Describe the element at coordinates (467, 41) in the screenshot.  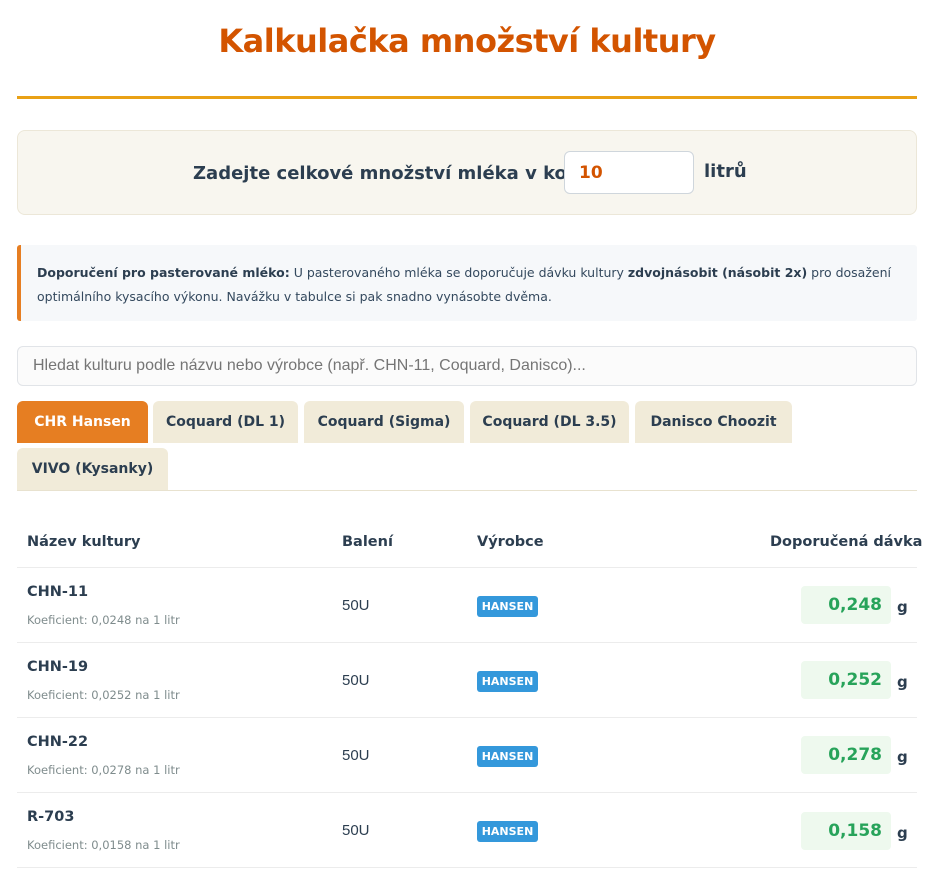
I see `page-title: Kalkulačka množství kultury` at that location.